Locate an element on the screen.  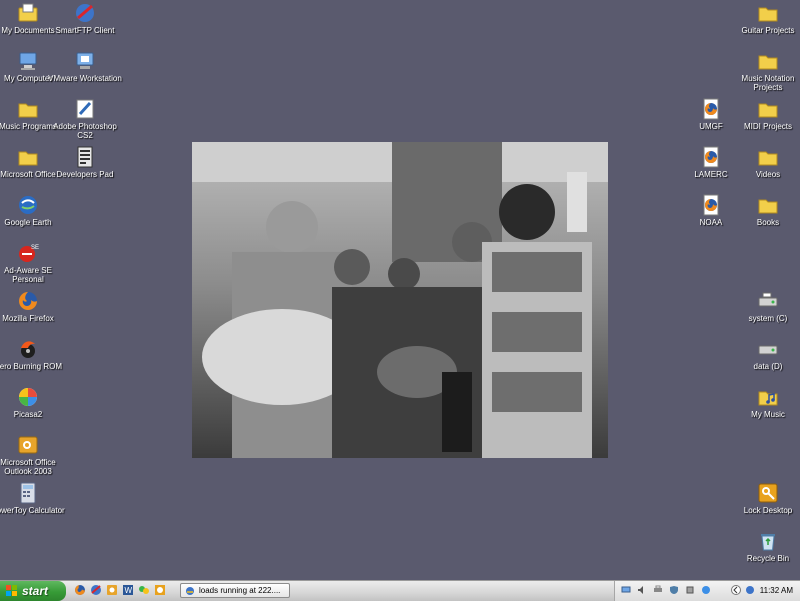
desktop-icon-outlook-2003: Microsoft Office Outlook 2003 is located at coordinates (33, 457).